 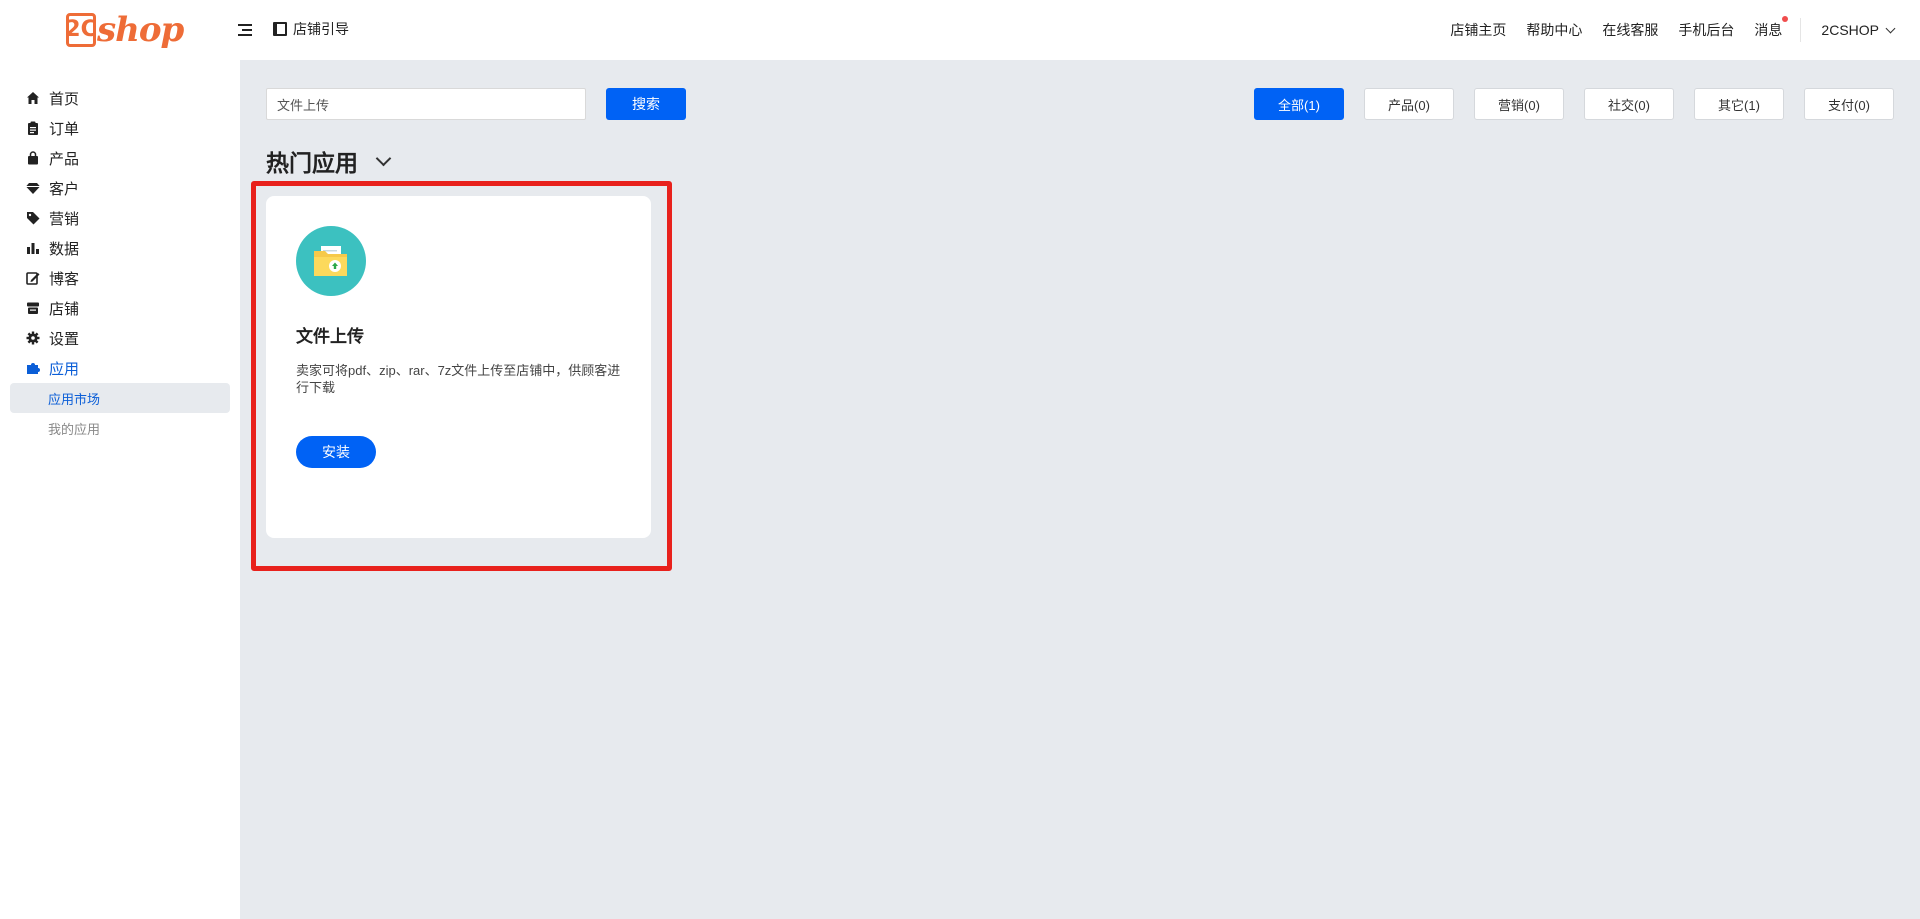 I want to click on sidebar-item-label: 数据, so click(x=64, y=249).